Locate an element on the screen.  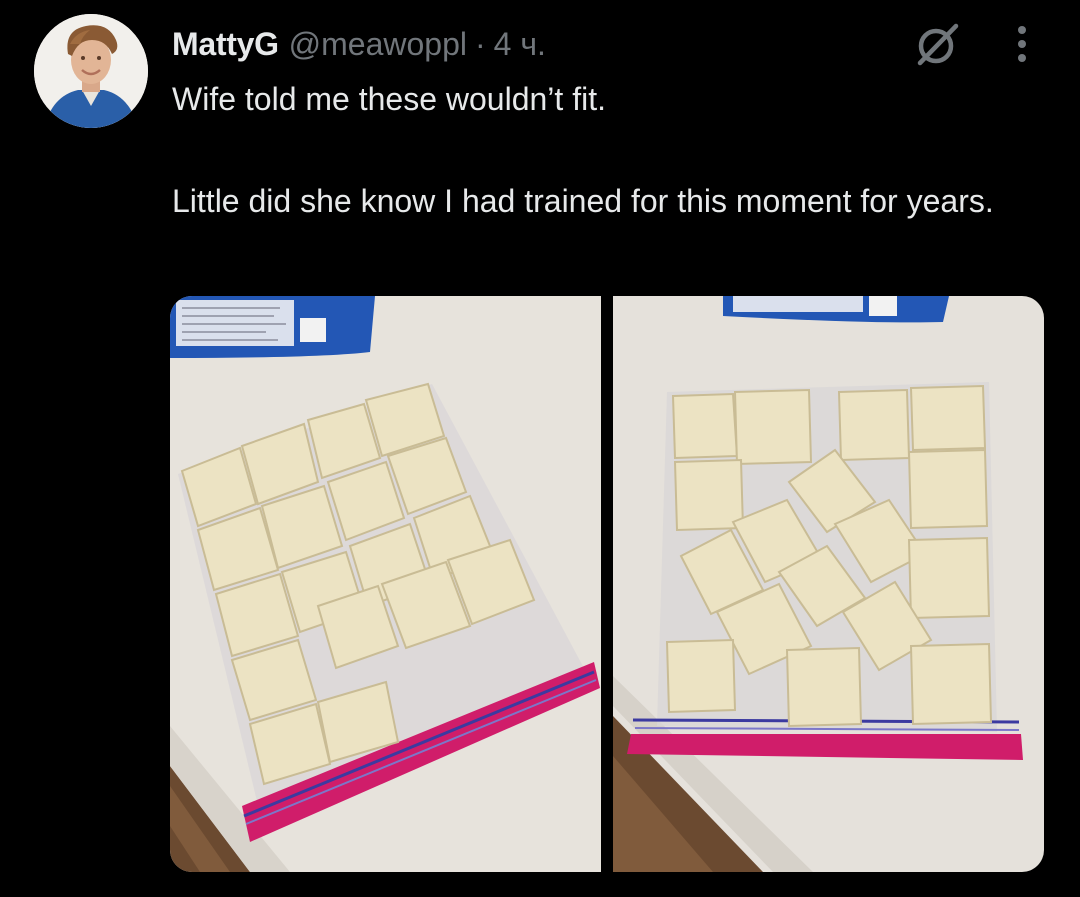
profile-photo-icon is located at coordinates (91, 71).